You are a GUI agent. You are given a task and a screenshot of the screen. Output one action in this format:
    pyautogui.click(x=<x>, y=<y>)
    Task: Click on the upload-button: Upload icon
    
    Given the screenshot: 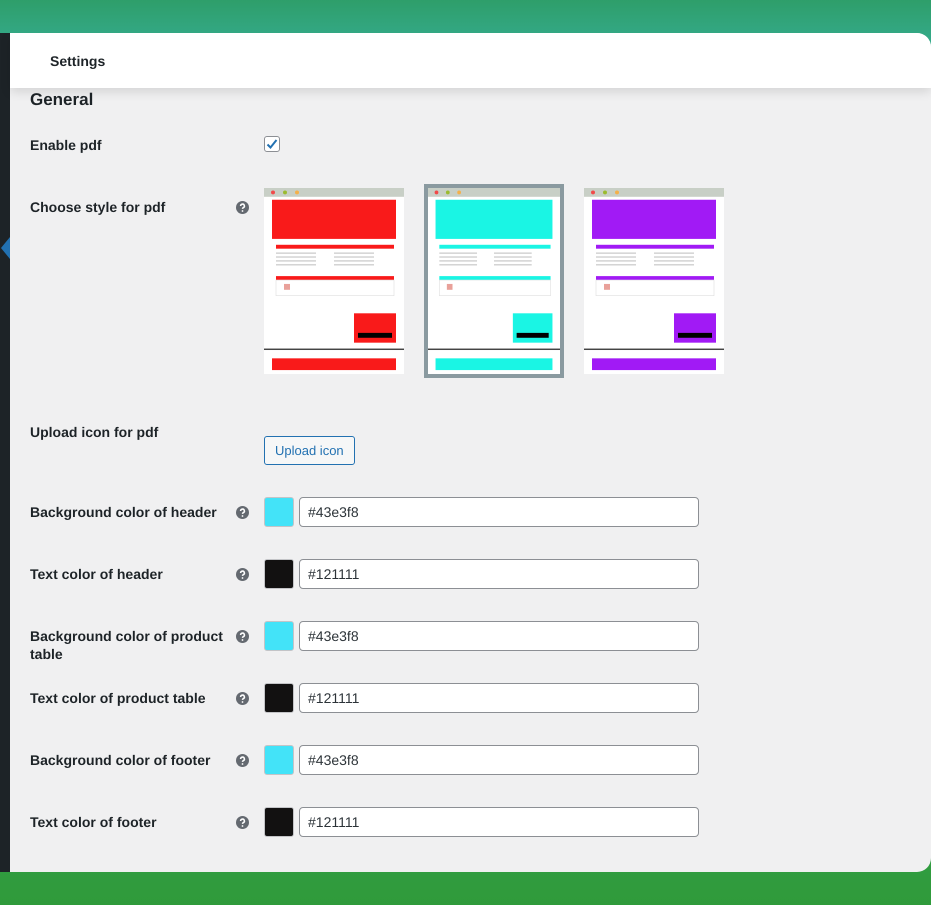 What is the action you would take?
    pyautogui.click(x=309, y=450)
    